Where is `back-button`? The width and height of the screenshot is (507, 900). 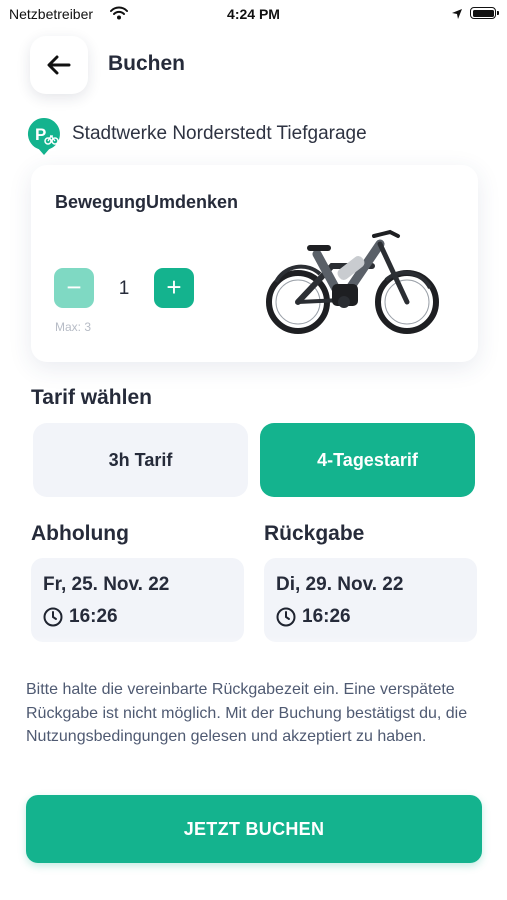
back-button is located at coordinates (59, 65).